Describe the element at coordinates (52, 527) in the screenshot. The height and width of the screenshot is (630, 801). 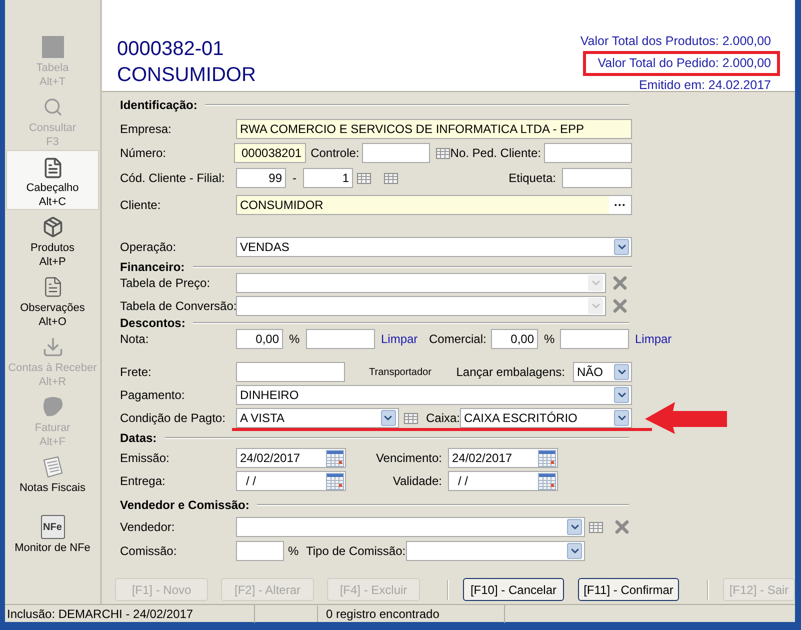
I see `nfe-icon: NFe` at that location.